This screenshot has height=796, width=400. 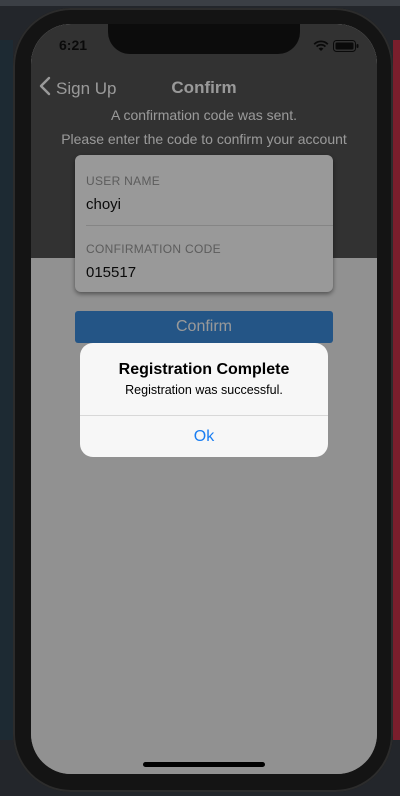 What do you see at coordinates (396, 390) in the screenshot?
I see `desktop-background-right` at bounding box center [396, 390].